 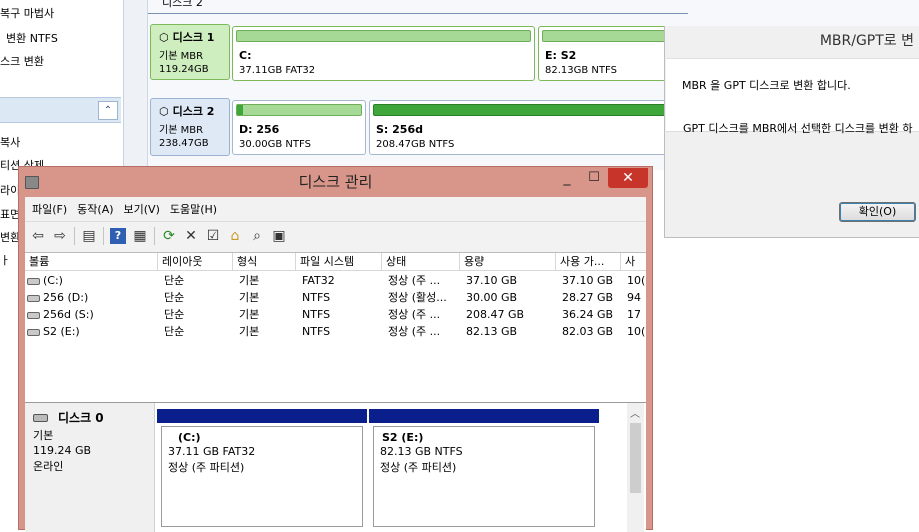 I want to click on partition-block-e: S2 (E:) 82.13 GB NTFS 정상 (주 파티션), so click(x=484, y=468).